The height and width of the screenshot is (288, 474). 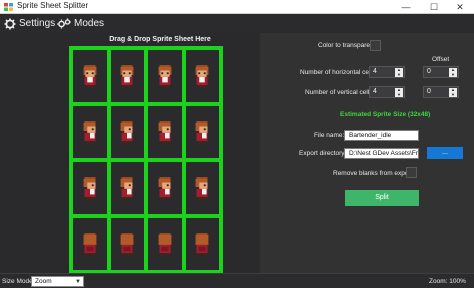 I want to click on close-button: ✕, so click(x=460, y=7).